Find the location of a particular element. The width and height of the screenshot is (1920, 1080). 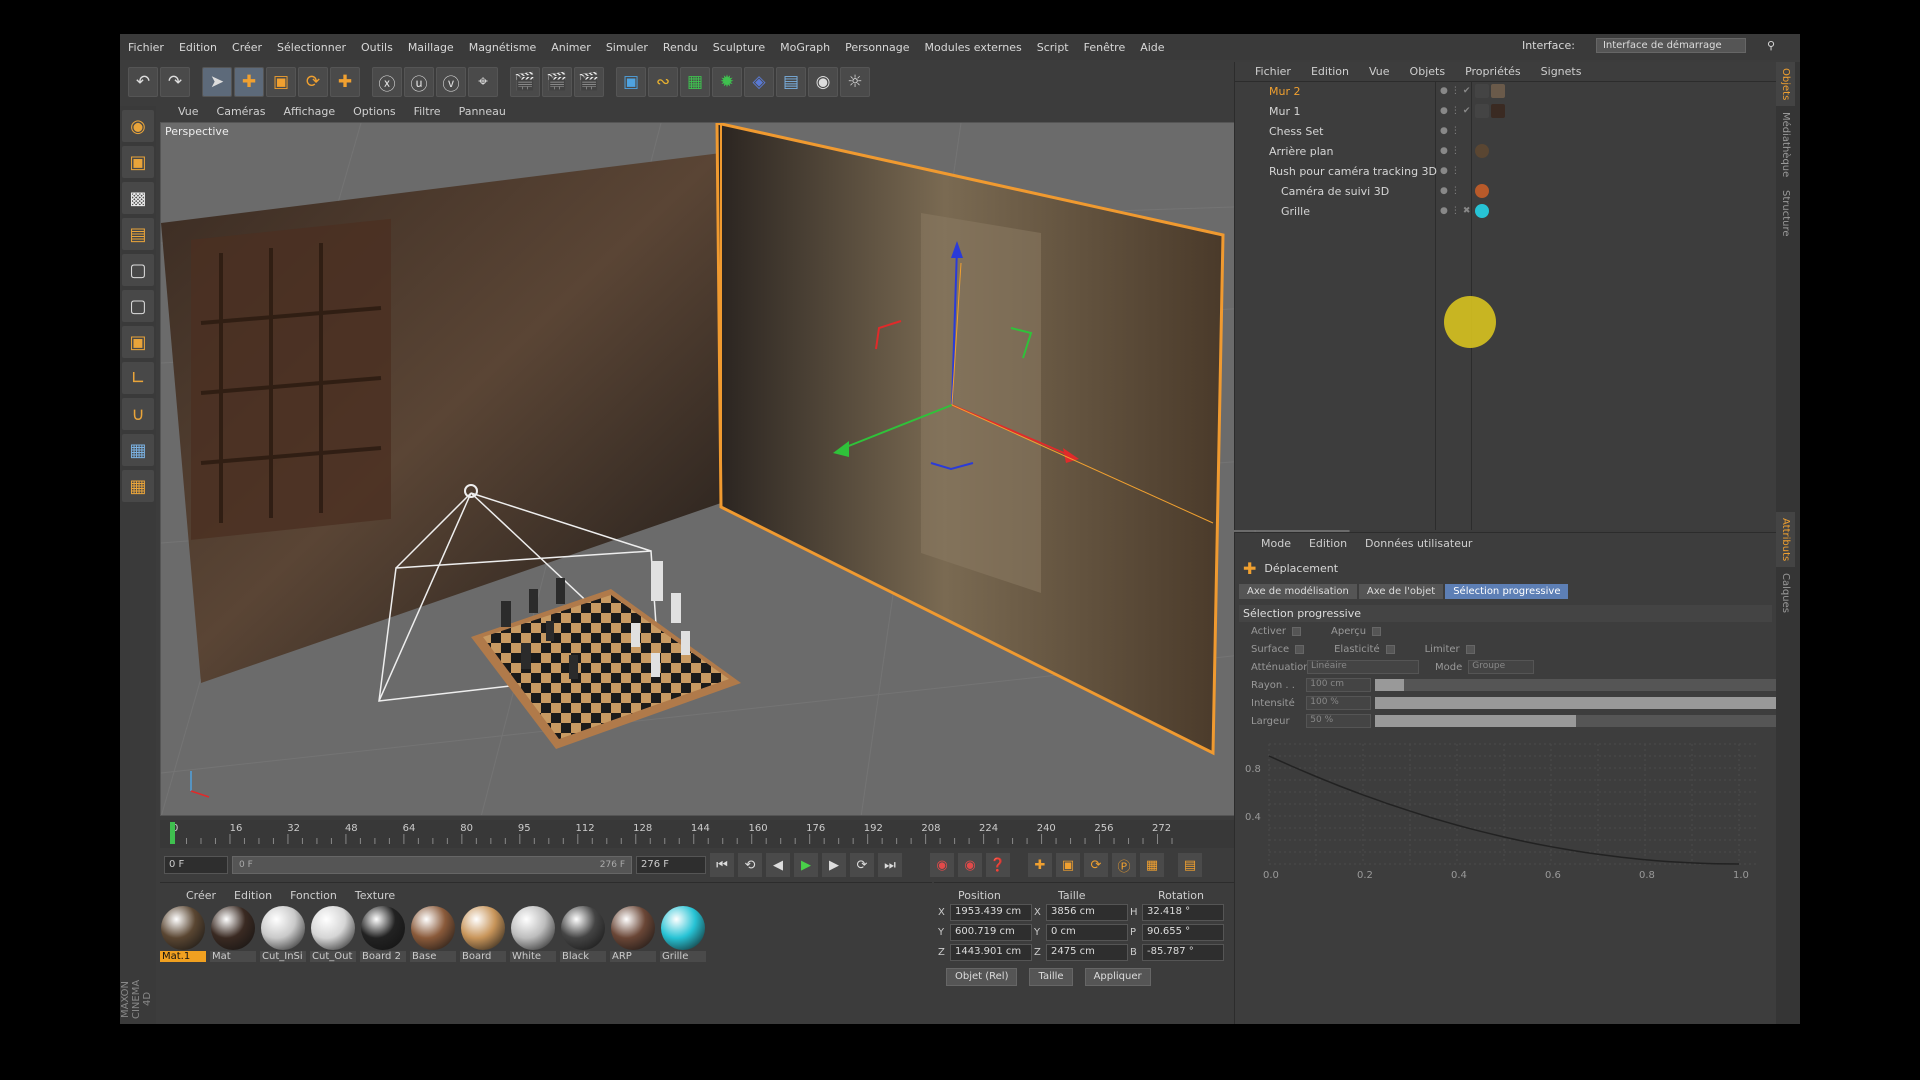

surface-checkbox is located at coordinates (1300, 649).